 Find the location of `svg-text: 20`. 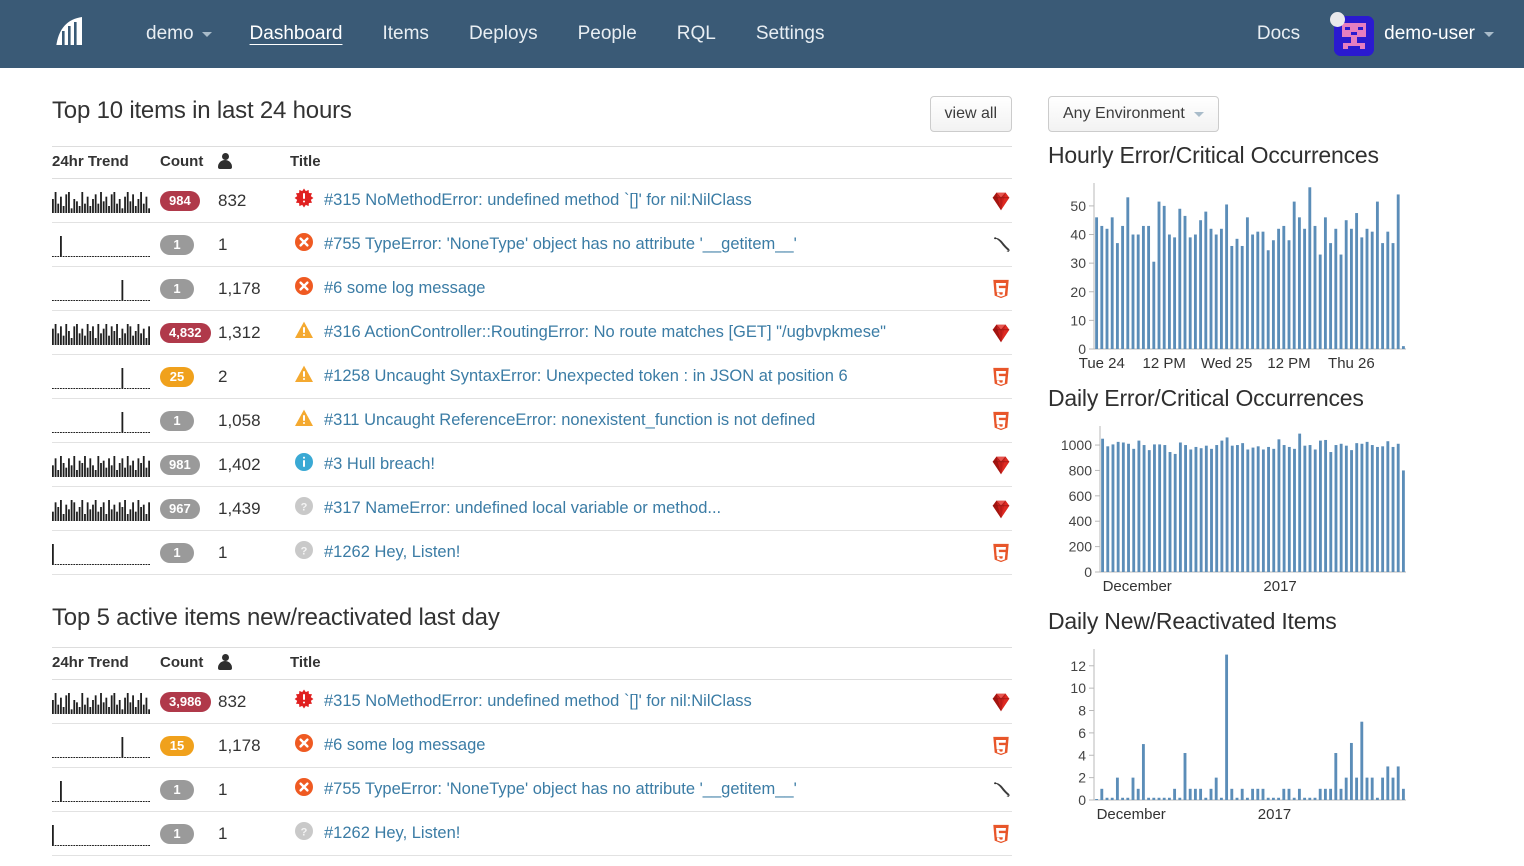

svg-text: 20 is located at coordinates (1078, 292).